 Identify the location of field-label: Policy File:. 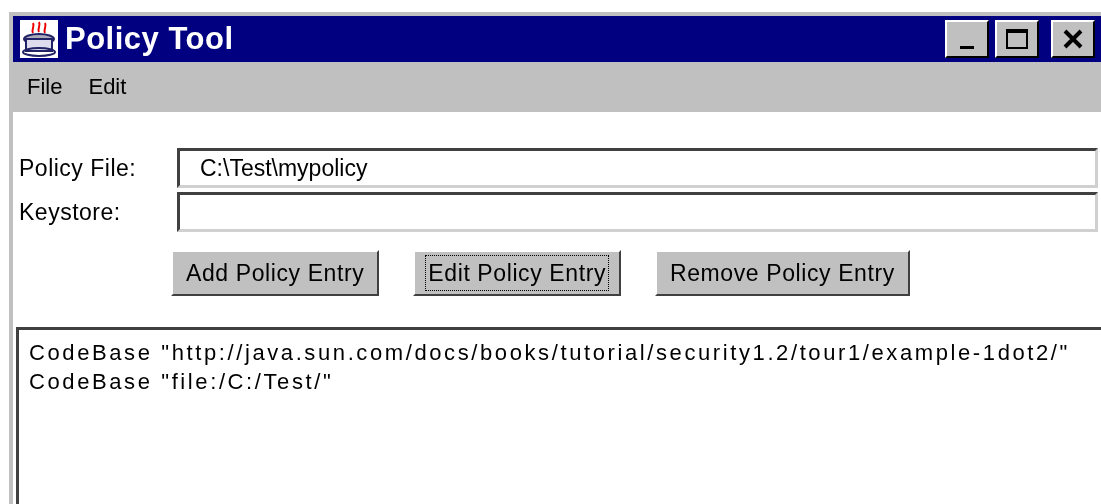
(78, 168).